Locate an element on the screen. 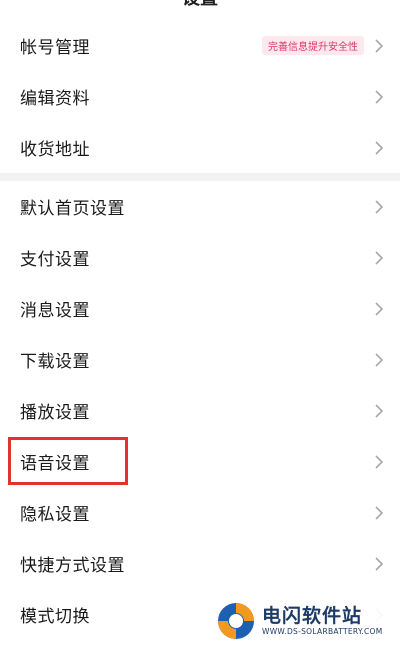 This screenshot has height=646, width=400. settings-item-shortcuts: 快捷方式设置 is located at coordinates (200, 563).